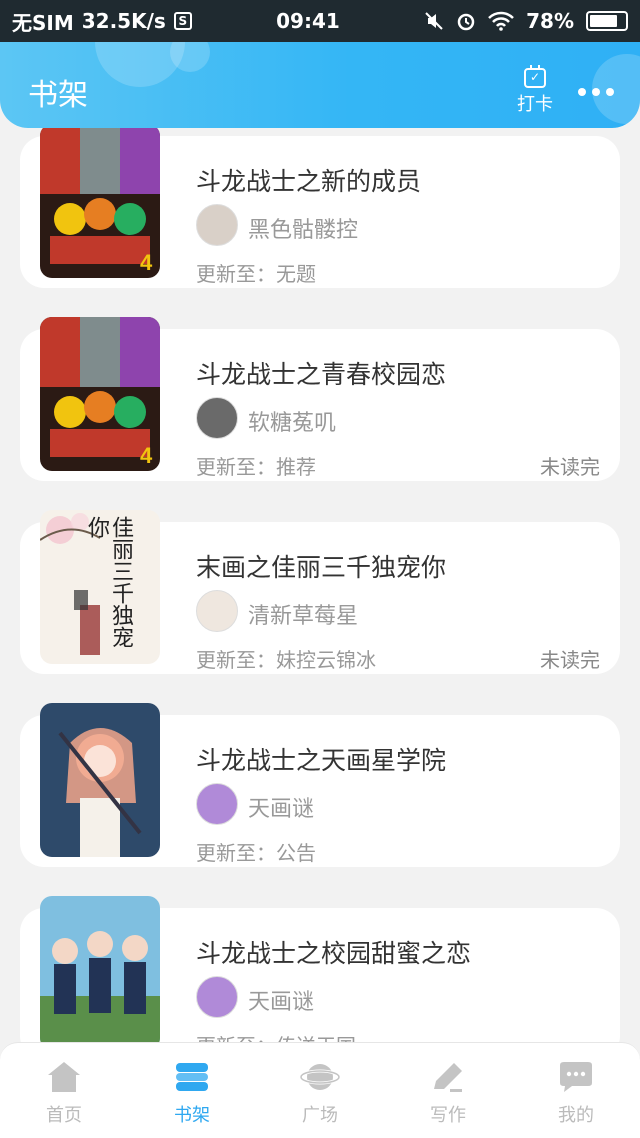  What do you see at coordinates (466, 22) in the screenshot?
I see `alarm-icon` at bounding box center [466, 22].